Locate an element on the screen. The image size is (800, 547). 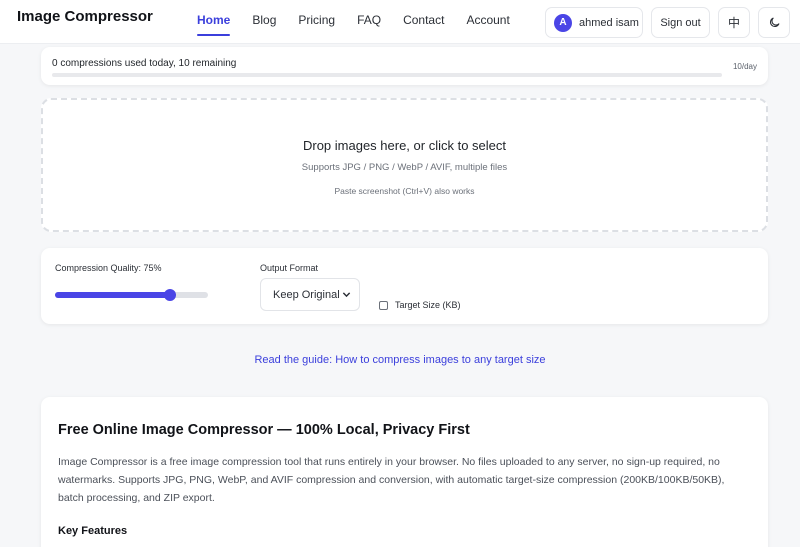
output-format-select: Keep Original is located at coordinates (310, 294).